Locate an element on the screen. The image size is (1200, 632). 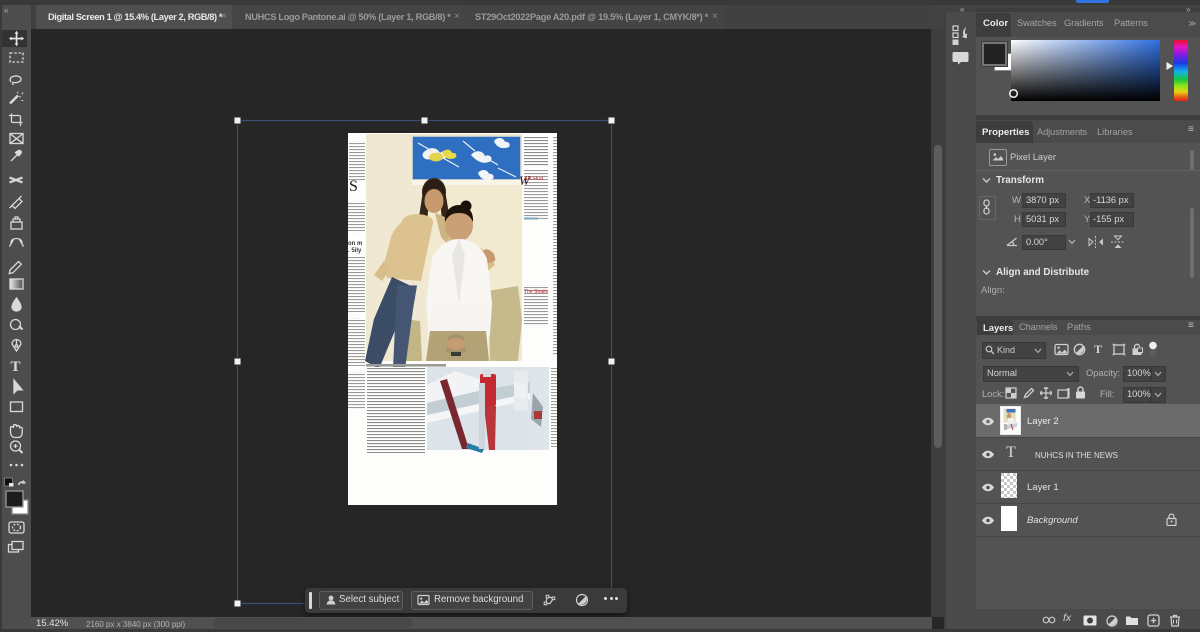
svg-text: T is located at coordinates (16, 367).